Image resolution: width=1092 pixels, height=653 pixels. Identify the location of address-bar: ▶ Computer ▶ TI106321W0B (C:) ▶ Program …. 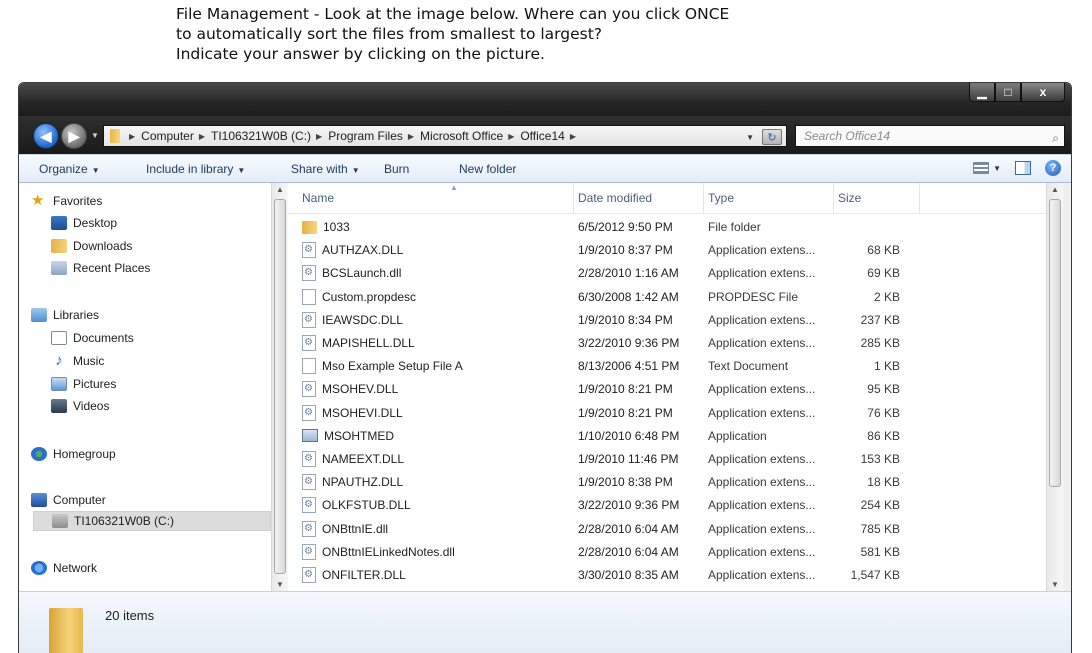
(445, 136).